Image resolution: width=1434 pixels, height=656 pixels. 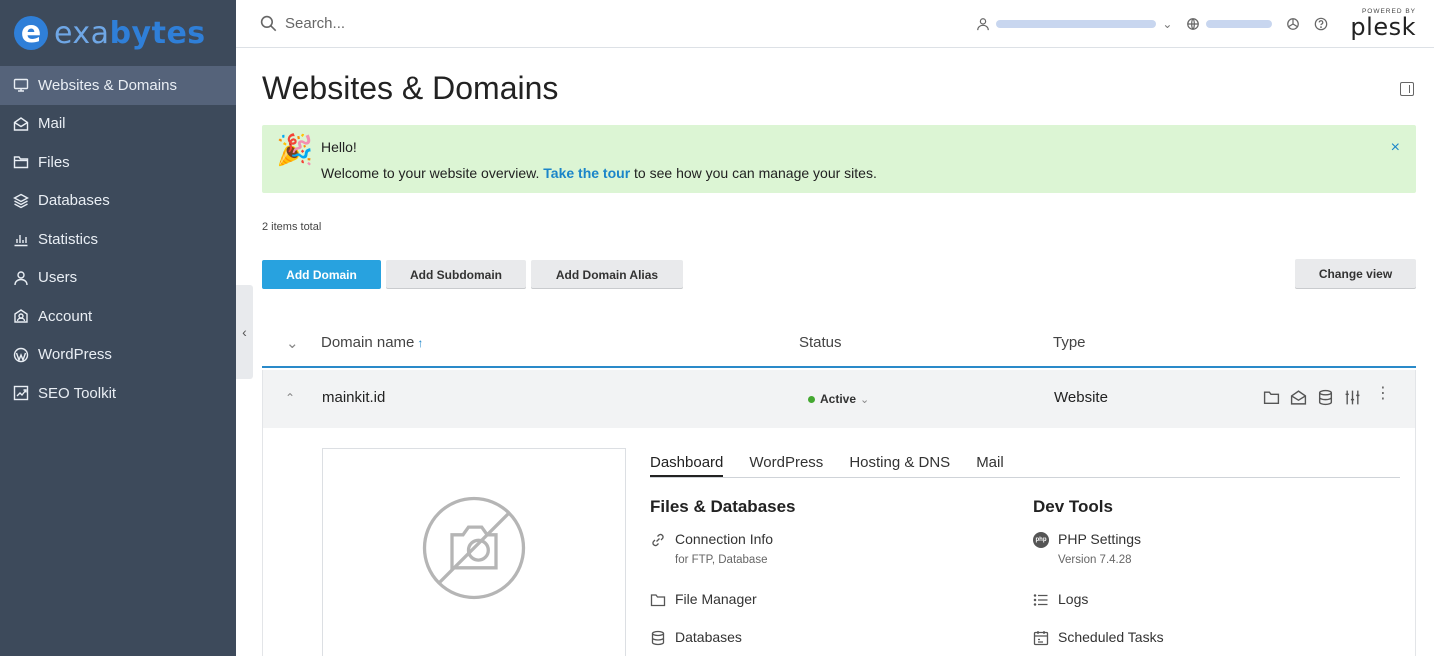 I want to click on connection-info-link: Connection Info for FTP, Database, so click(x=711, y=548).